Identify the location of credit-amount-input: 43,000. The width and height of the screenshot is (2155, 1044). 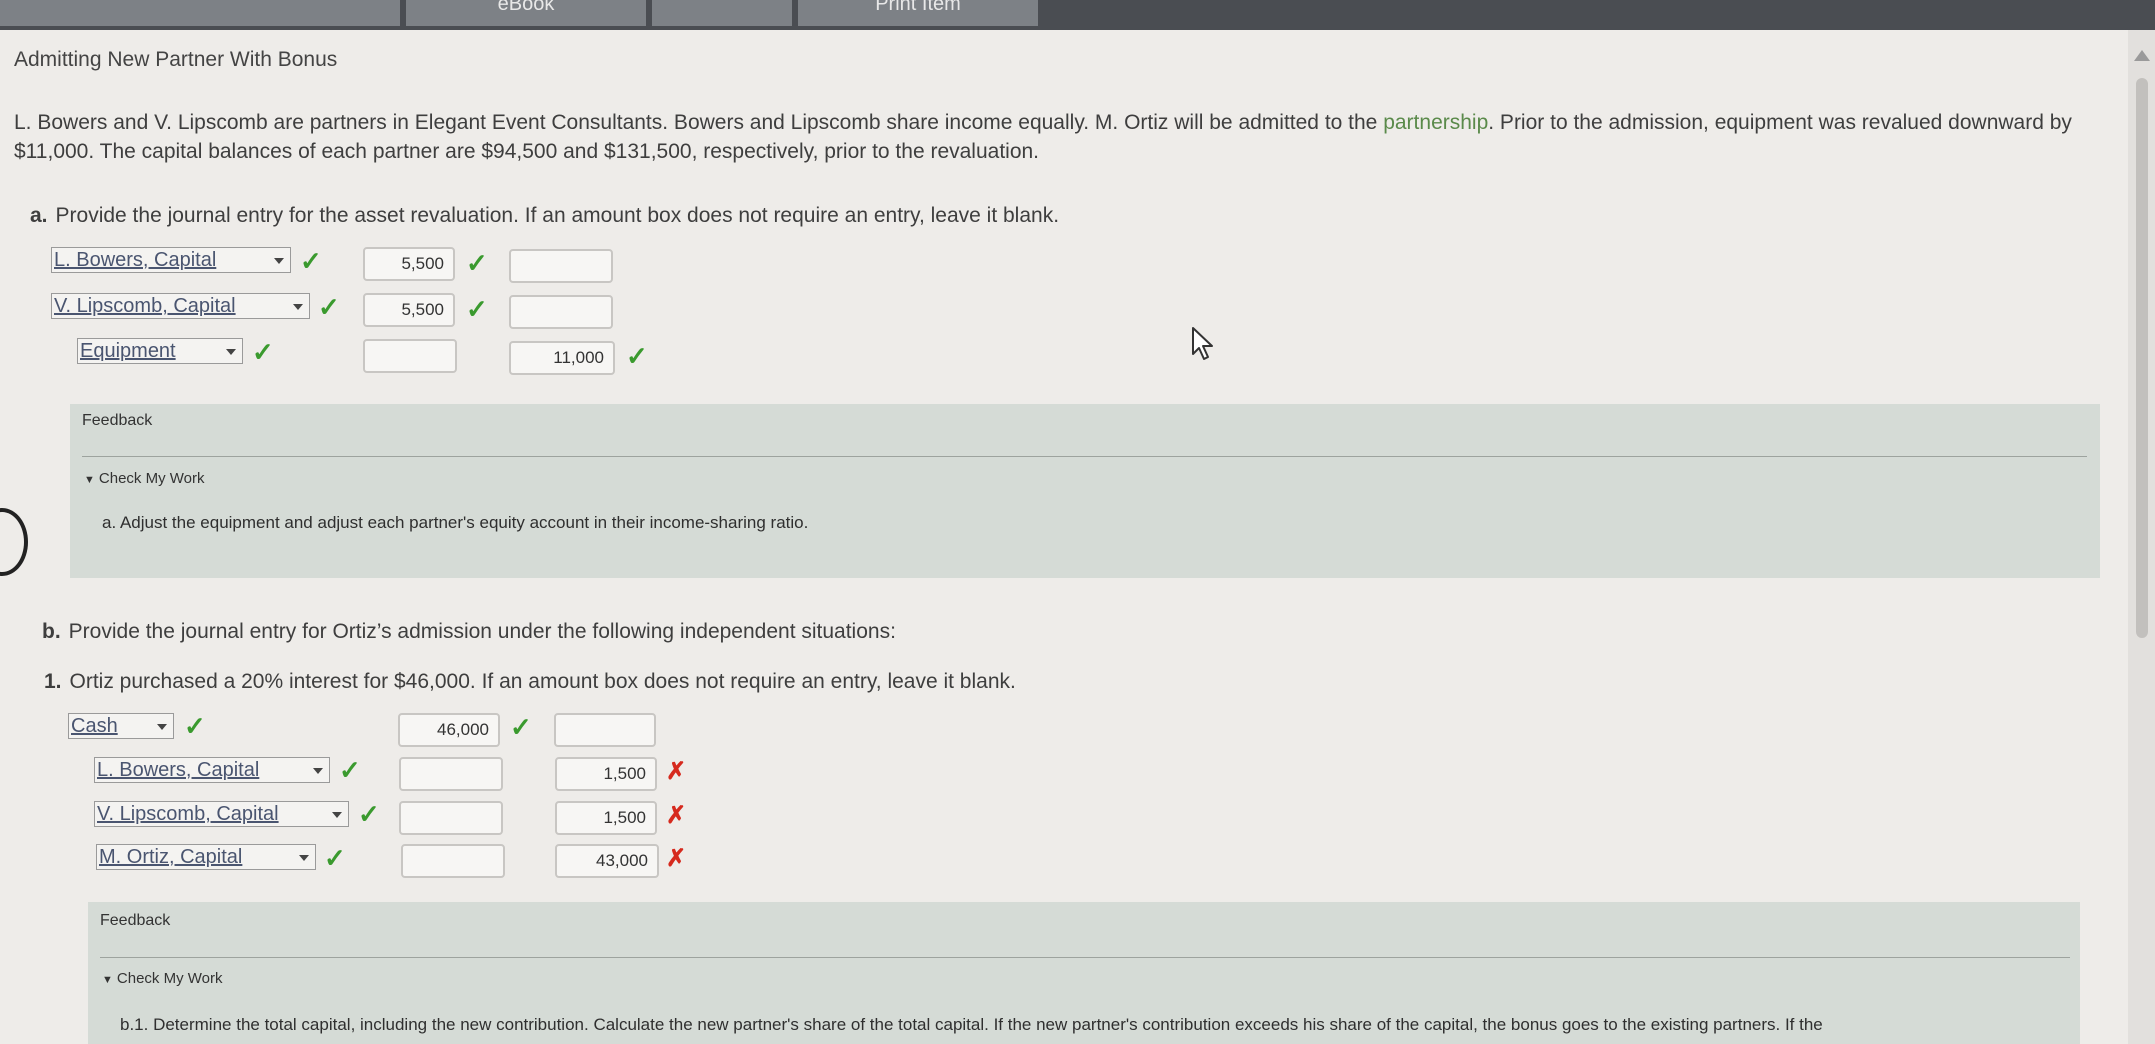
(607, 861).